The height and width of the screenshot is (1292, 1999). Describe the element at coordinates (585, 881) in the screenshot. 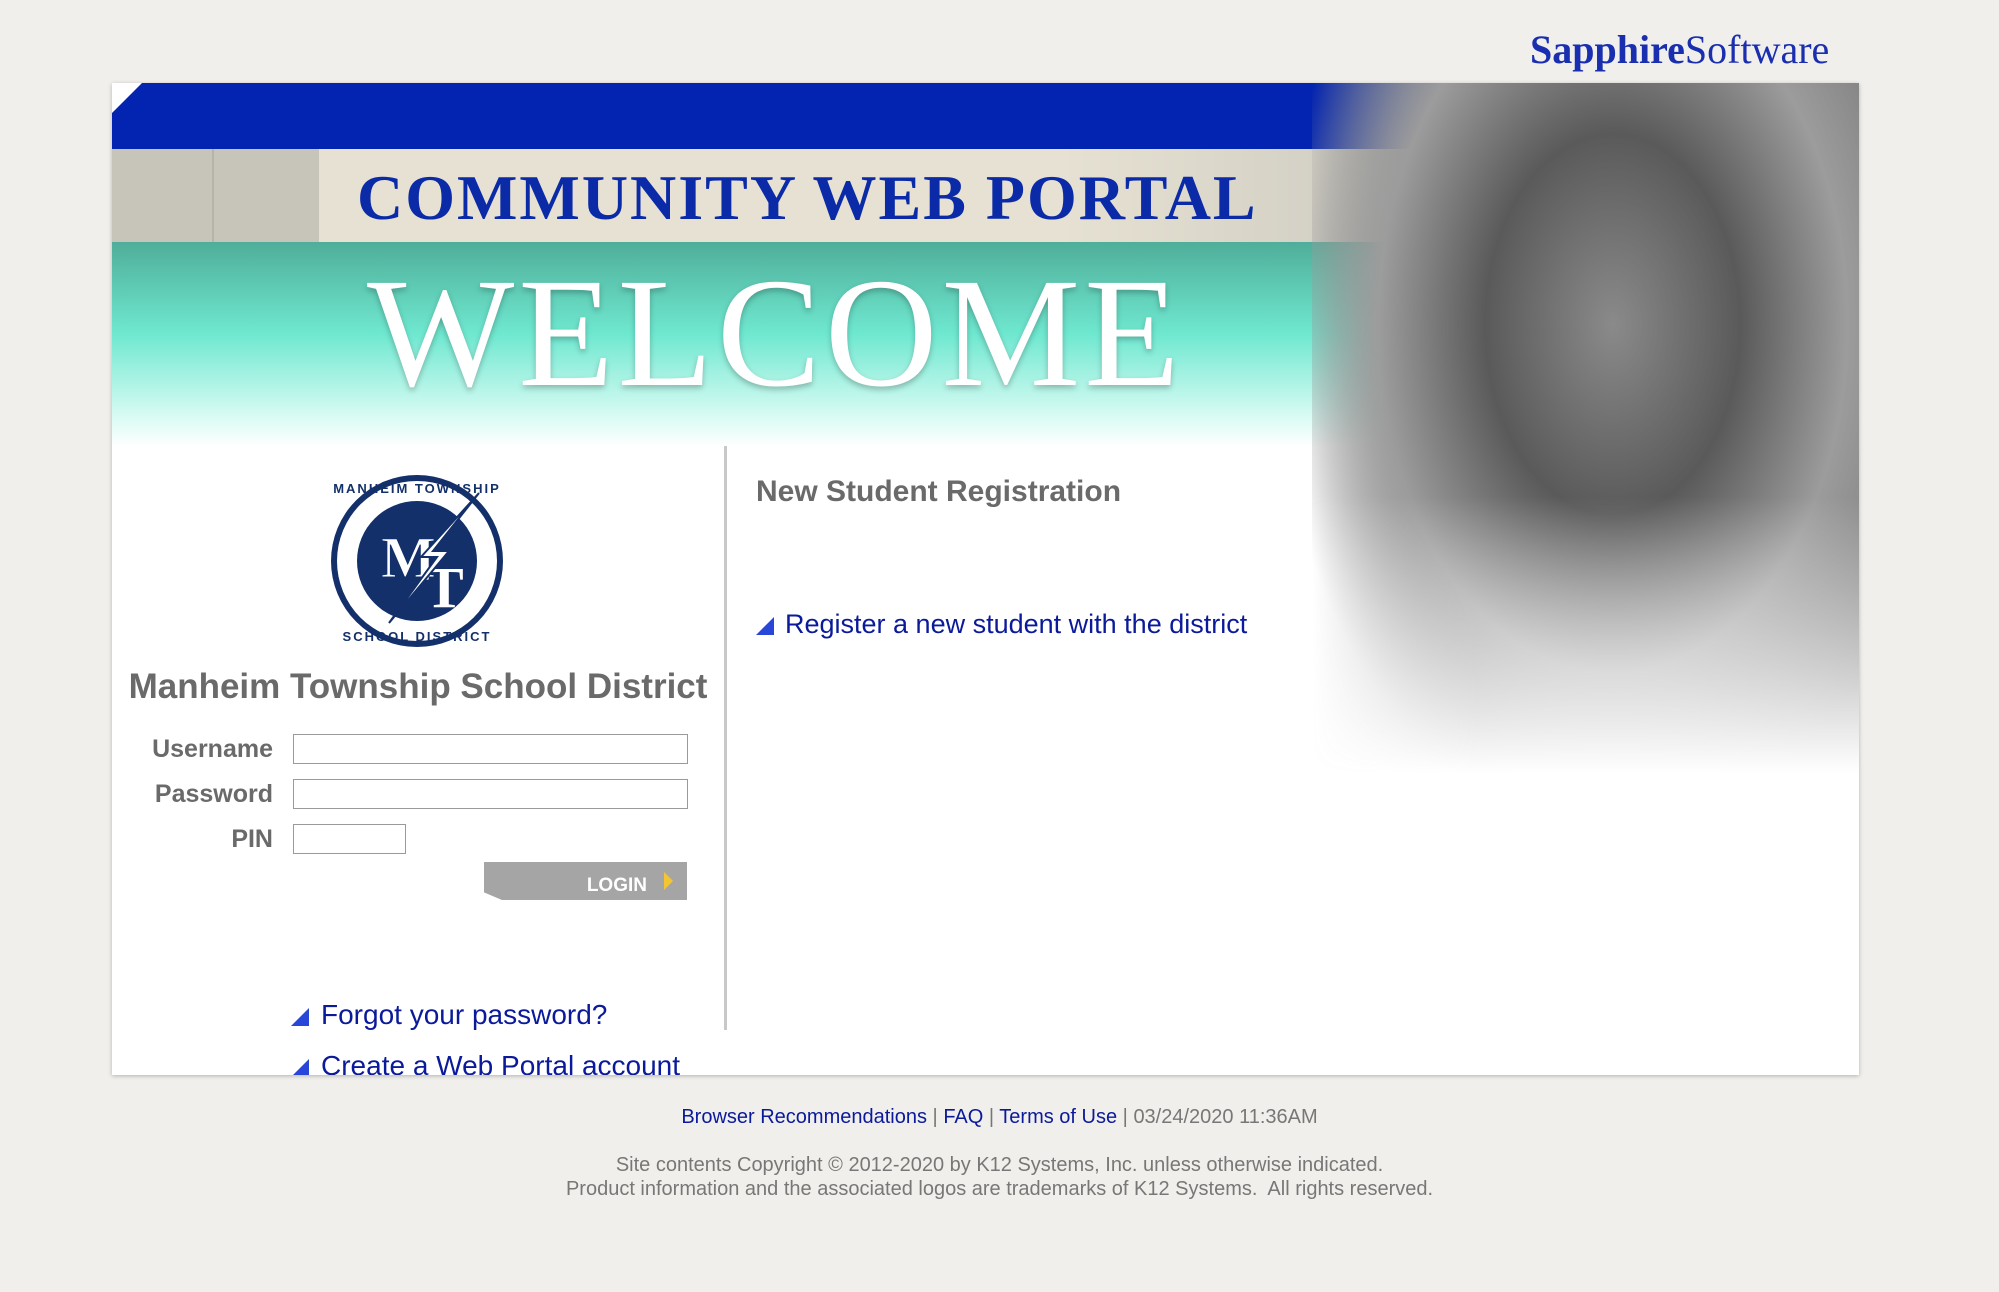

I see `login-button: LOGIN` at that location.